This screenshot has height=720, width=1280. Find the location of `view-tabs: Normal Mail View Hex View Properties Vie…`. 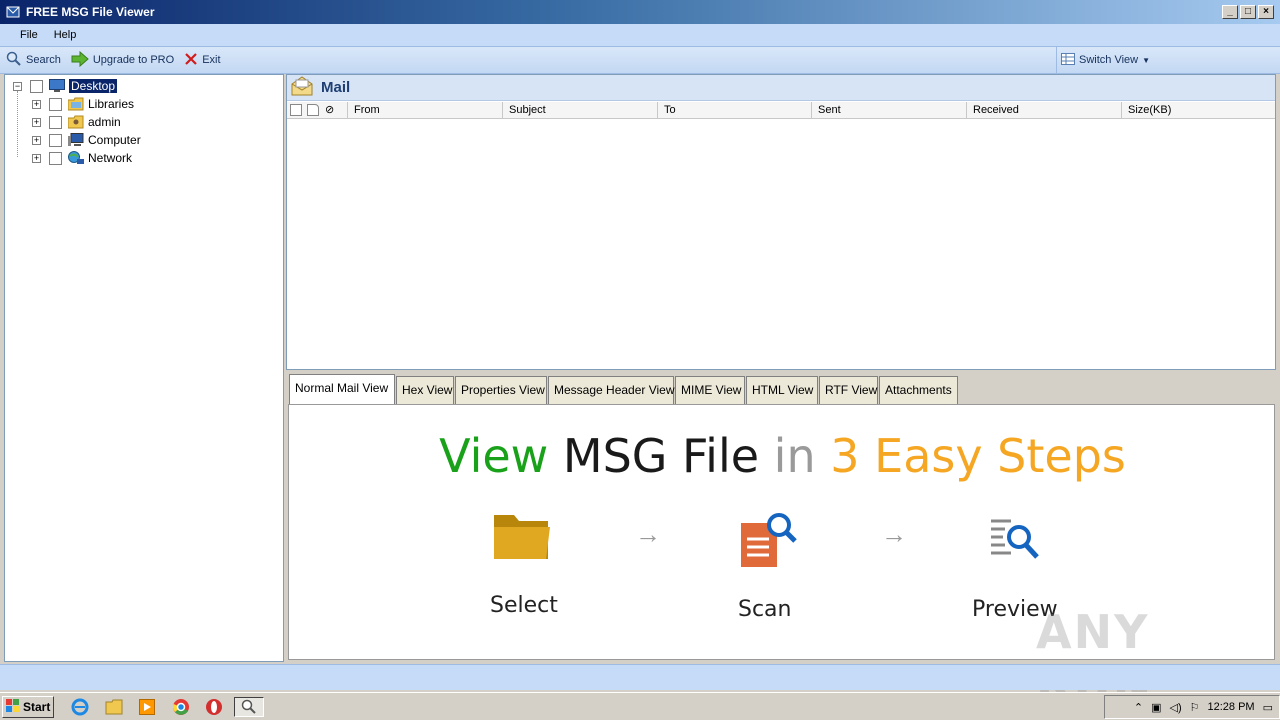

view-tabs: Normal Mail View Hex View Properties Vie… is located at coordinates (781, 388).